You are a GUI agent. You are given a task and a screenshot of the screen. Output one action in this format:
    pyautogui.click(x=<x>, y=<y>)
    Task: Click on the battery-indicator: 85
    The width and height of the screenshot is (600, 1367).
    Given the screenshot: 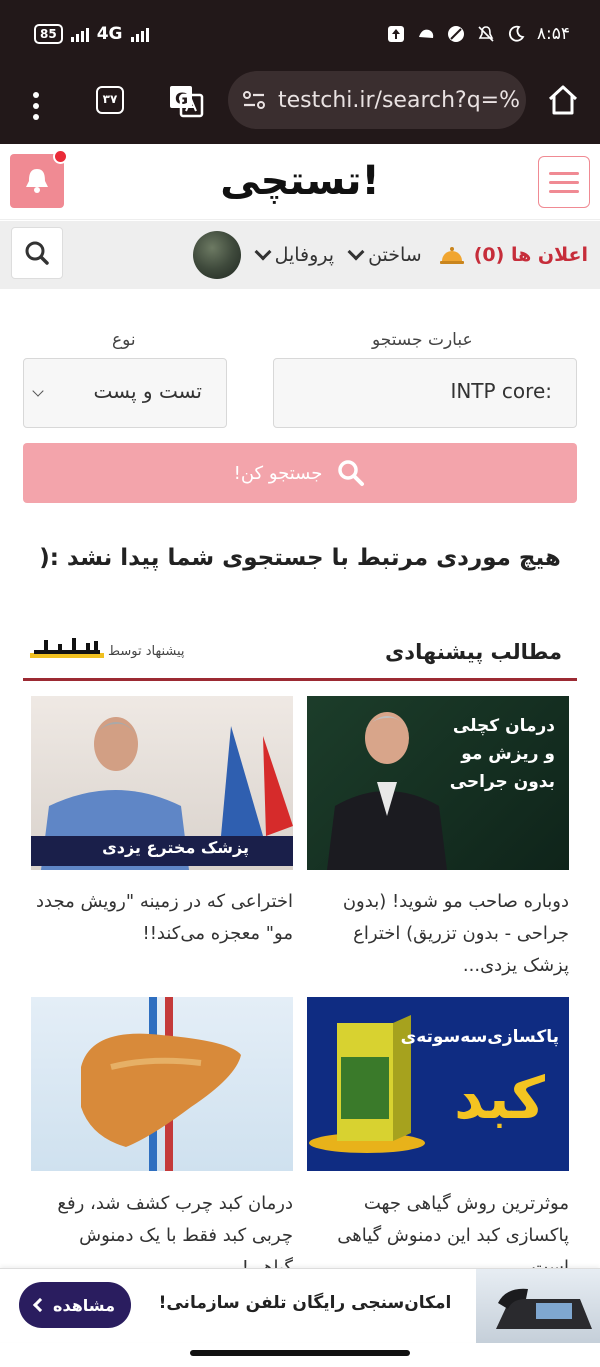 What is the action you would take?
    pyautogui.click(x=48, y=34)
    